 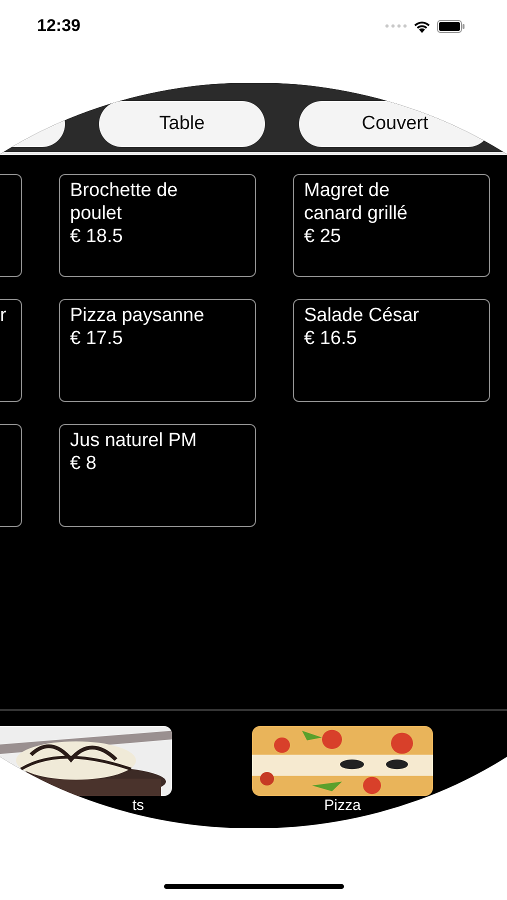 What do you see at coordinates (58, 26) in the screenshot?
I see `clock-time: 12:39` at bounding box center [58, 26].